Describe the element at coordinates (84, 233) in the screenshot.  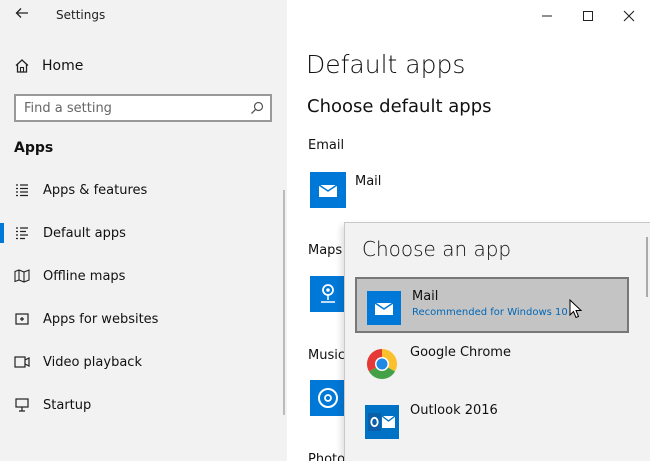
I see `sidebar-item-label: Default apps` at that location.